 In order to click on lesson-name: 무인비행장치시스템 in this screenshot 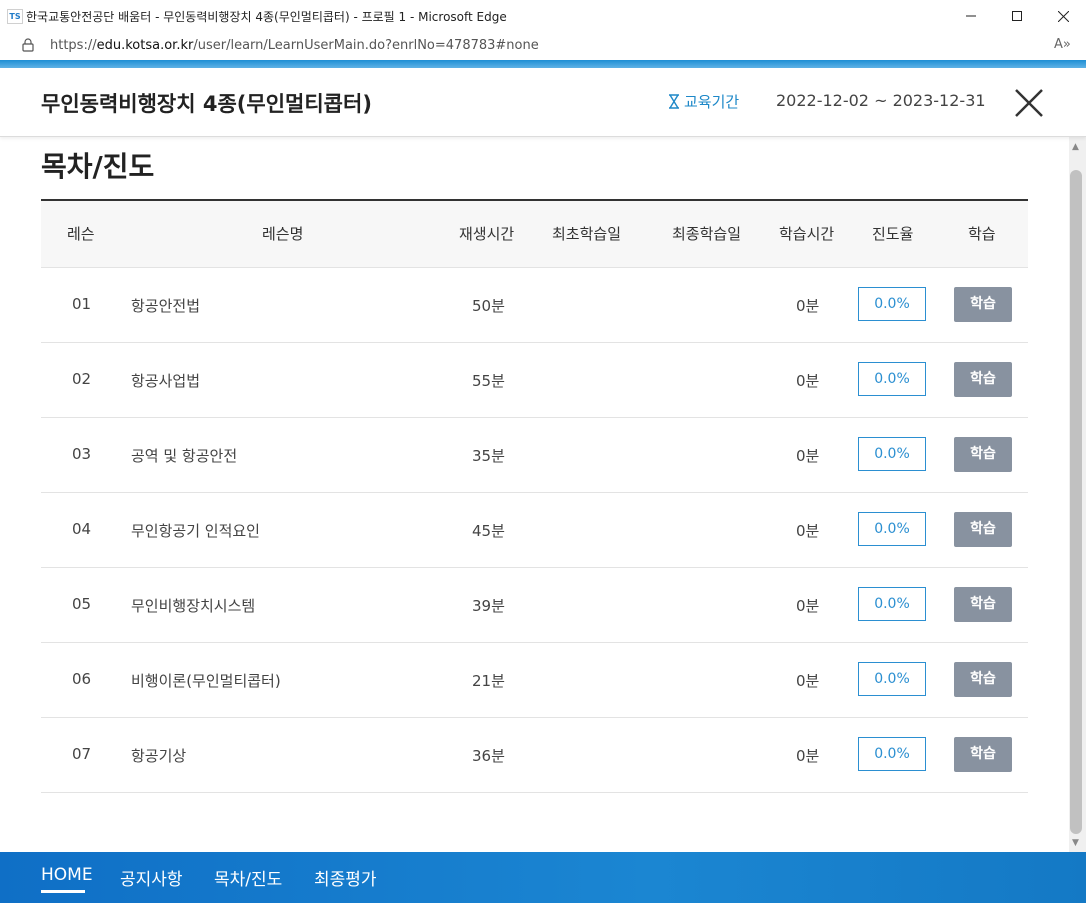, I will do `click(193, 606)`.